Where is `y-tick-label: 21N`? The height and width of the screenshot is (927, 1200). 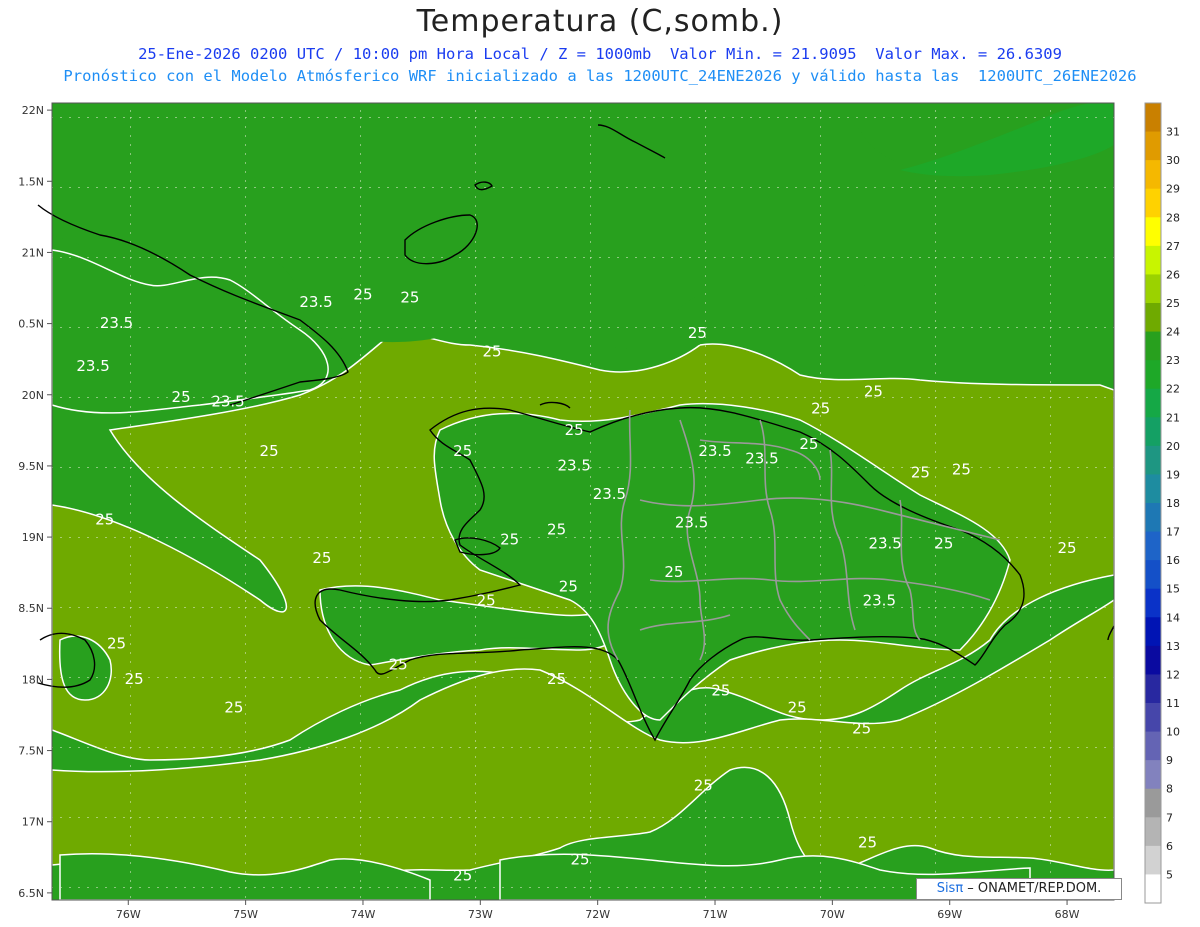
y-tick-label: 21N is located at coordinates (33, 252).